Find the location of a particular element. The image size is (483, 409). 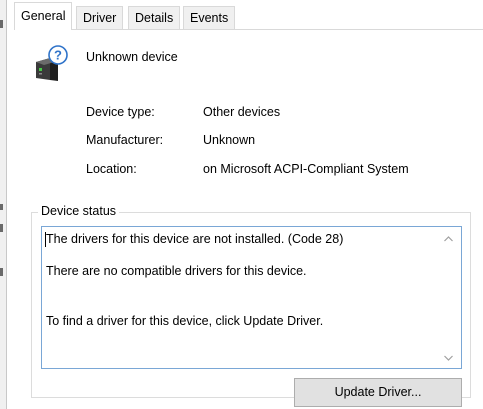

device-name: Unknown device is located at coordinates (132, 57).